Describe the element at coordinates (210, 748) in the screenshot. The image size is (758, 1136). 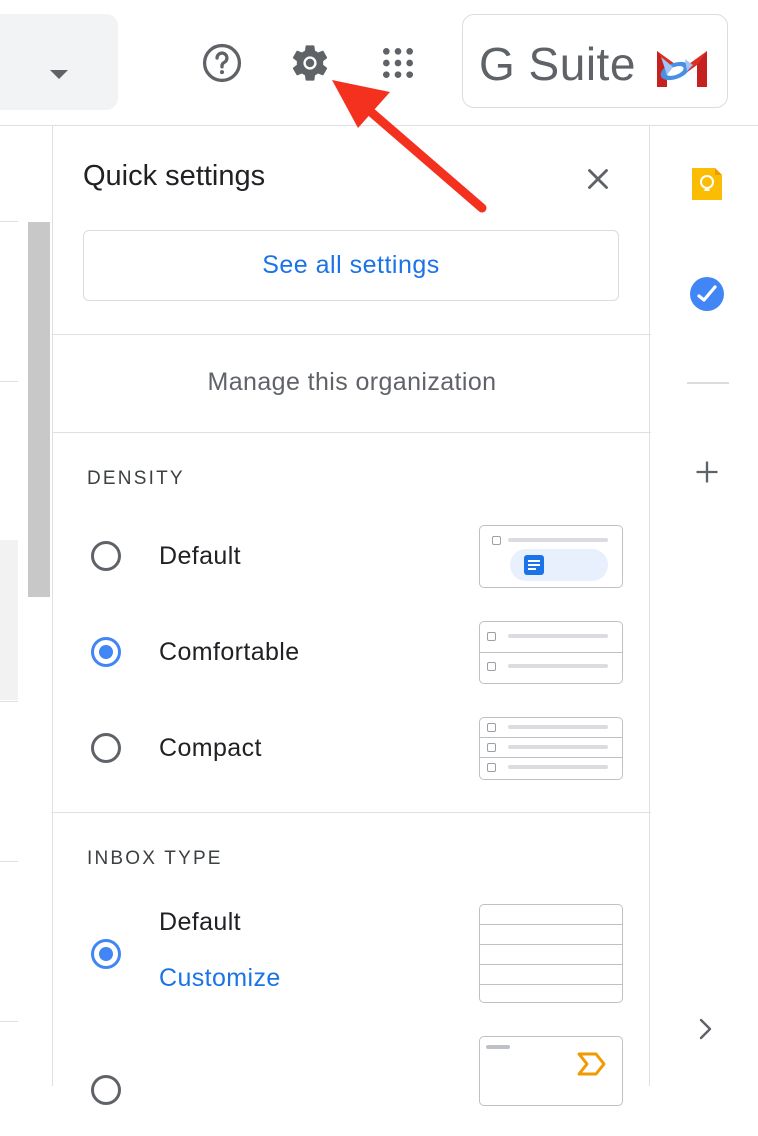
I see `option-label: Compact` at that location.